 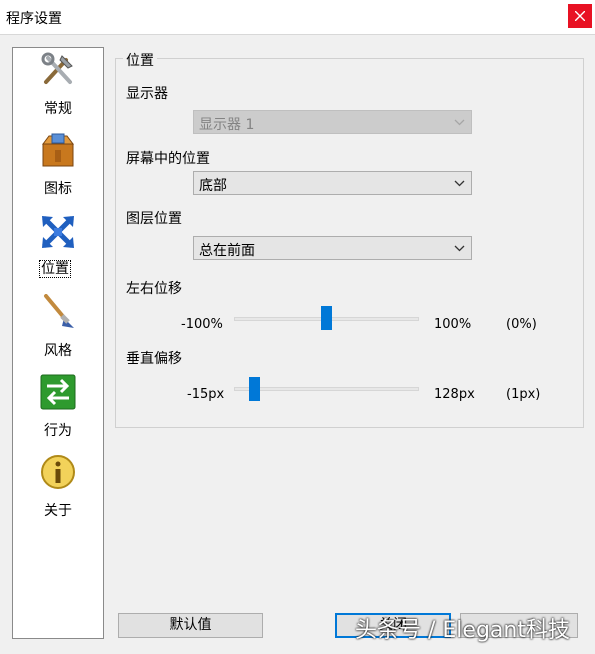 I want to click on monitor-label: 显示器, so click(x=147, y=94).